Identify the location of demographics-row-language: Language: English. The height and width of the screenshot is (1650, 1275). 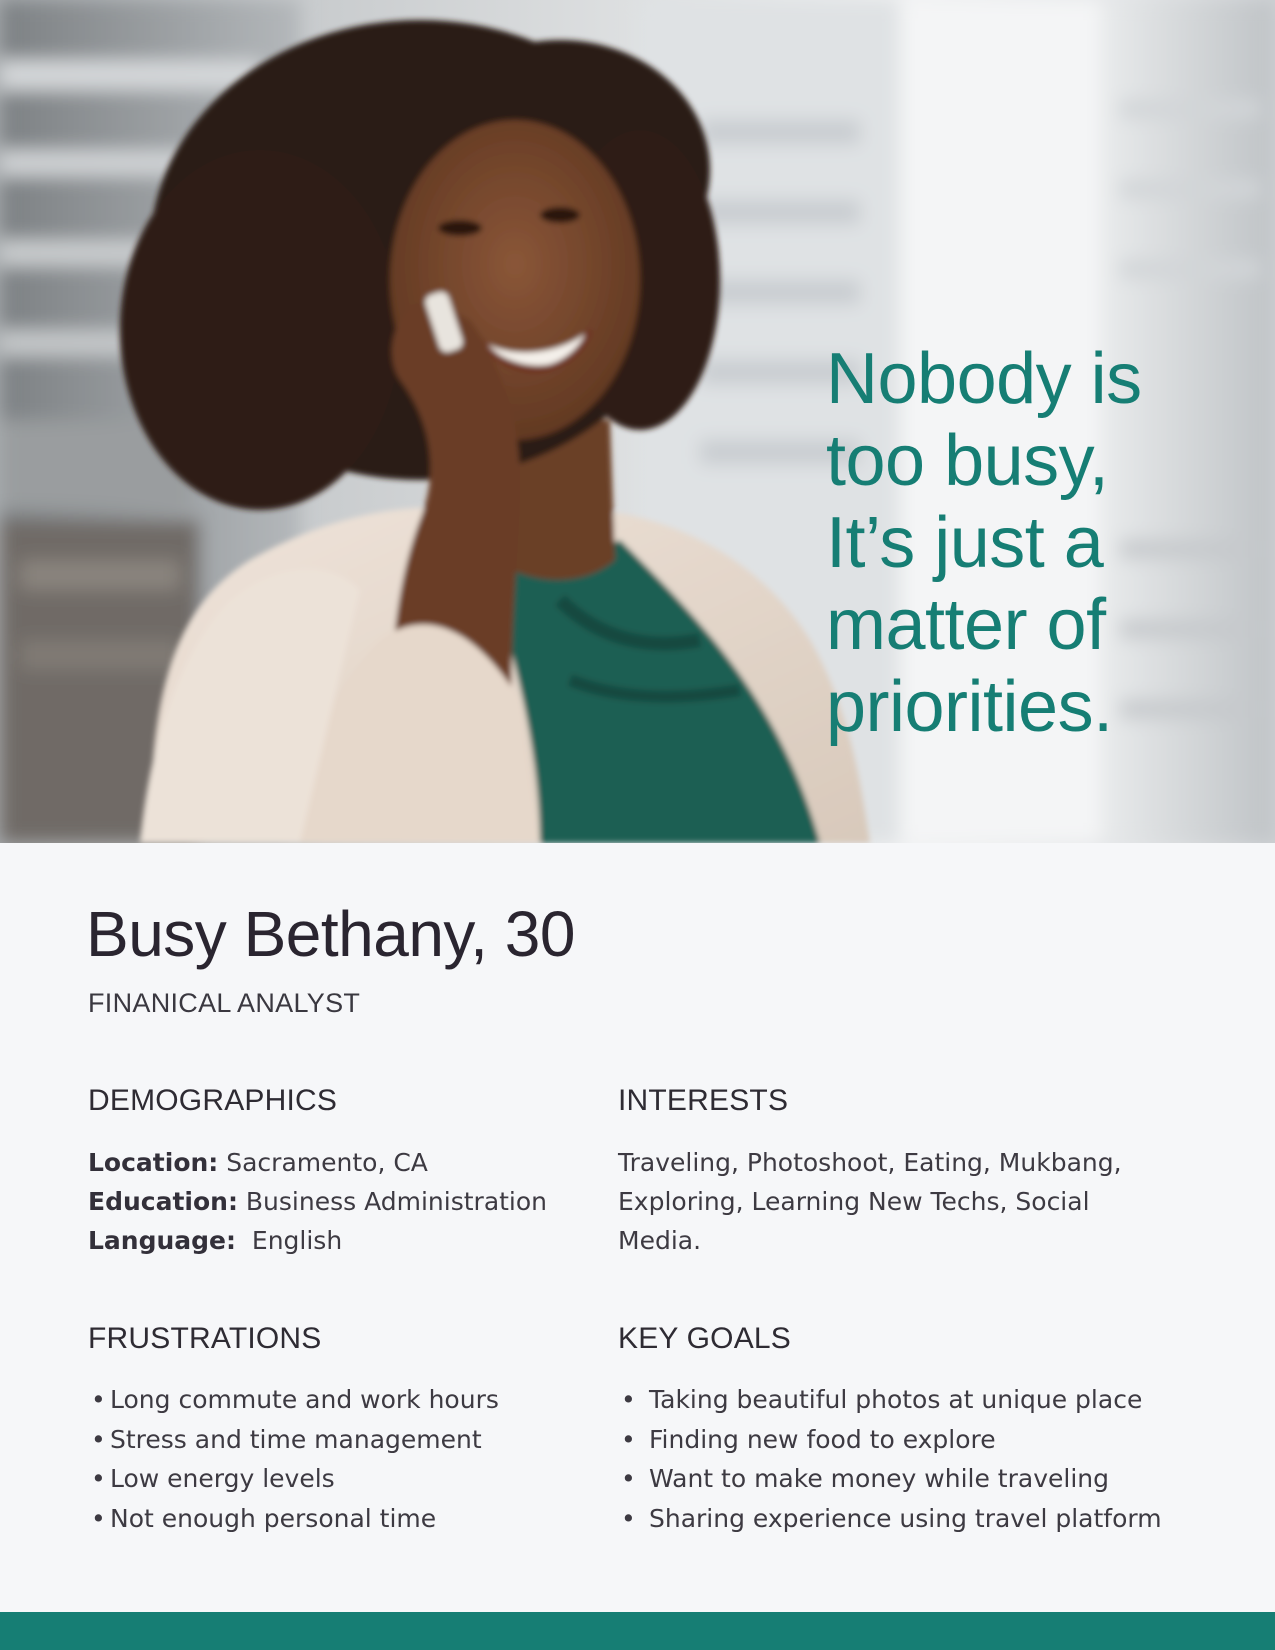
(317, 1240).